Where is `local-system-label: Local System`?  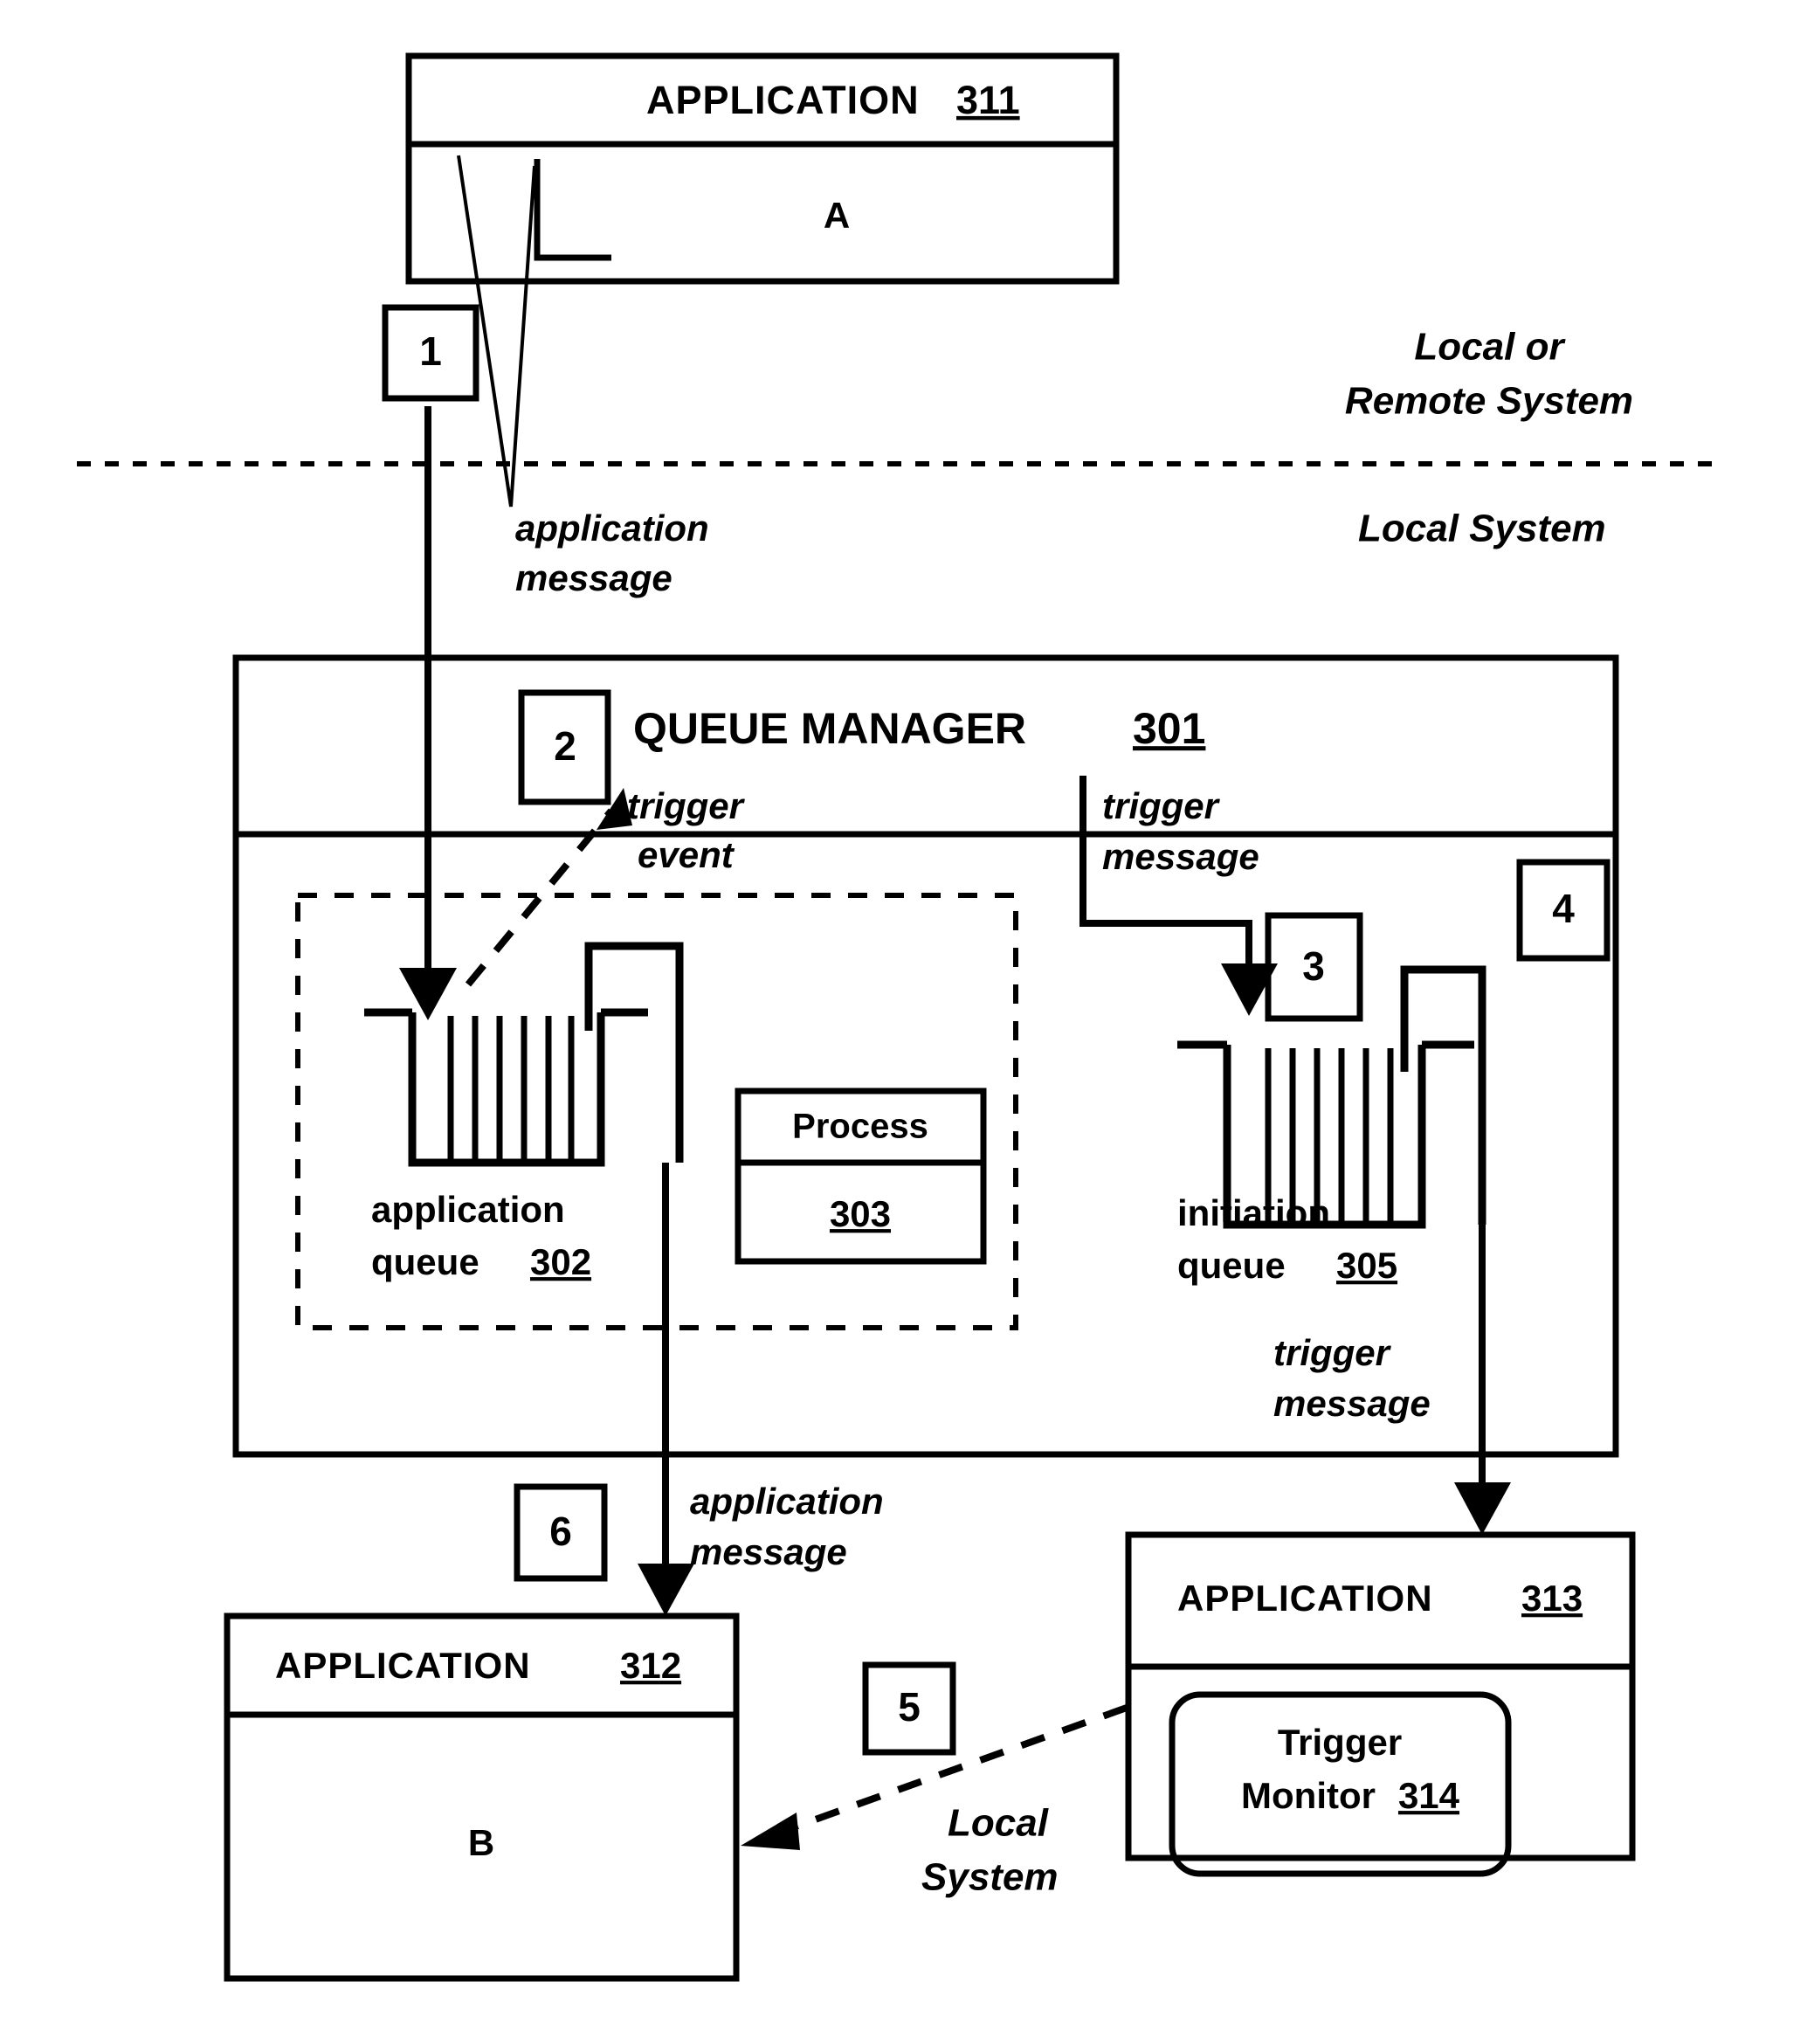
local-system-label: Local System is located at coordinates (1482, 529).